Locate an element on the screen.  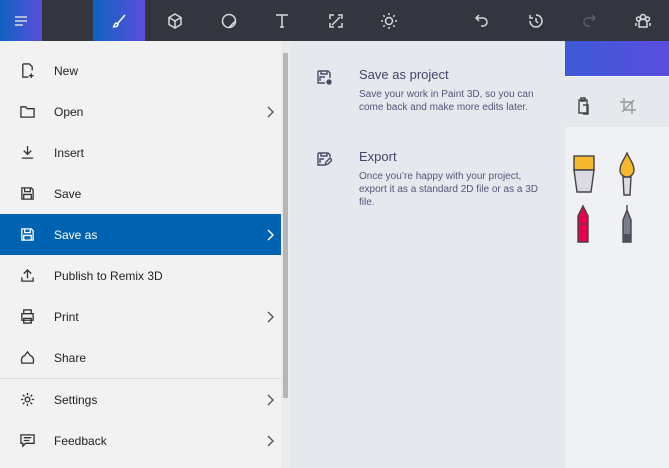
canvas-icon is located at coordinates (336, 20).